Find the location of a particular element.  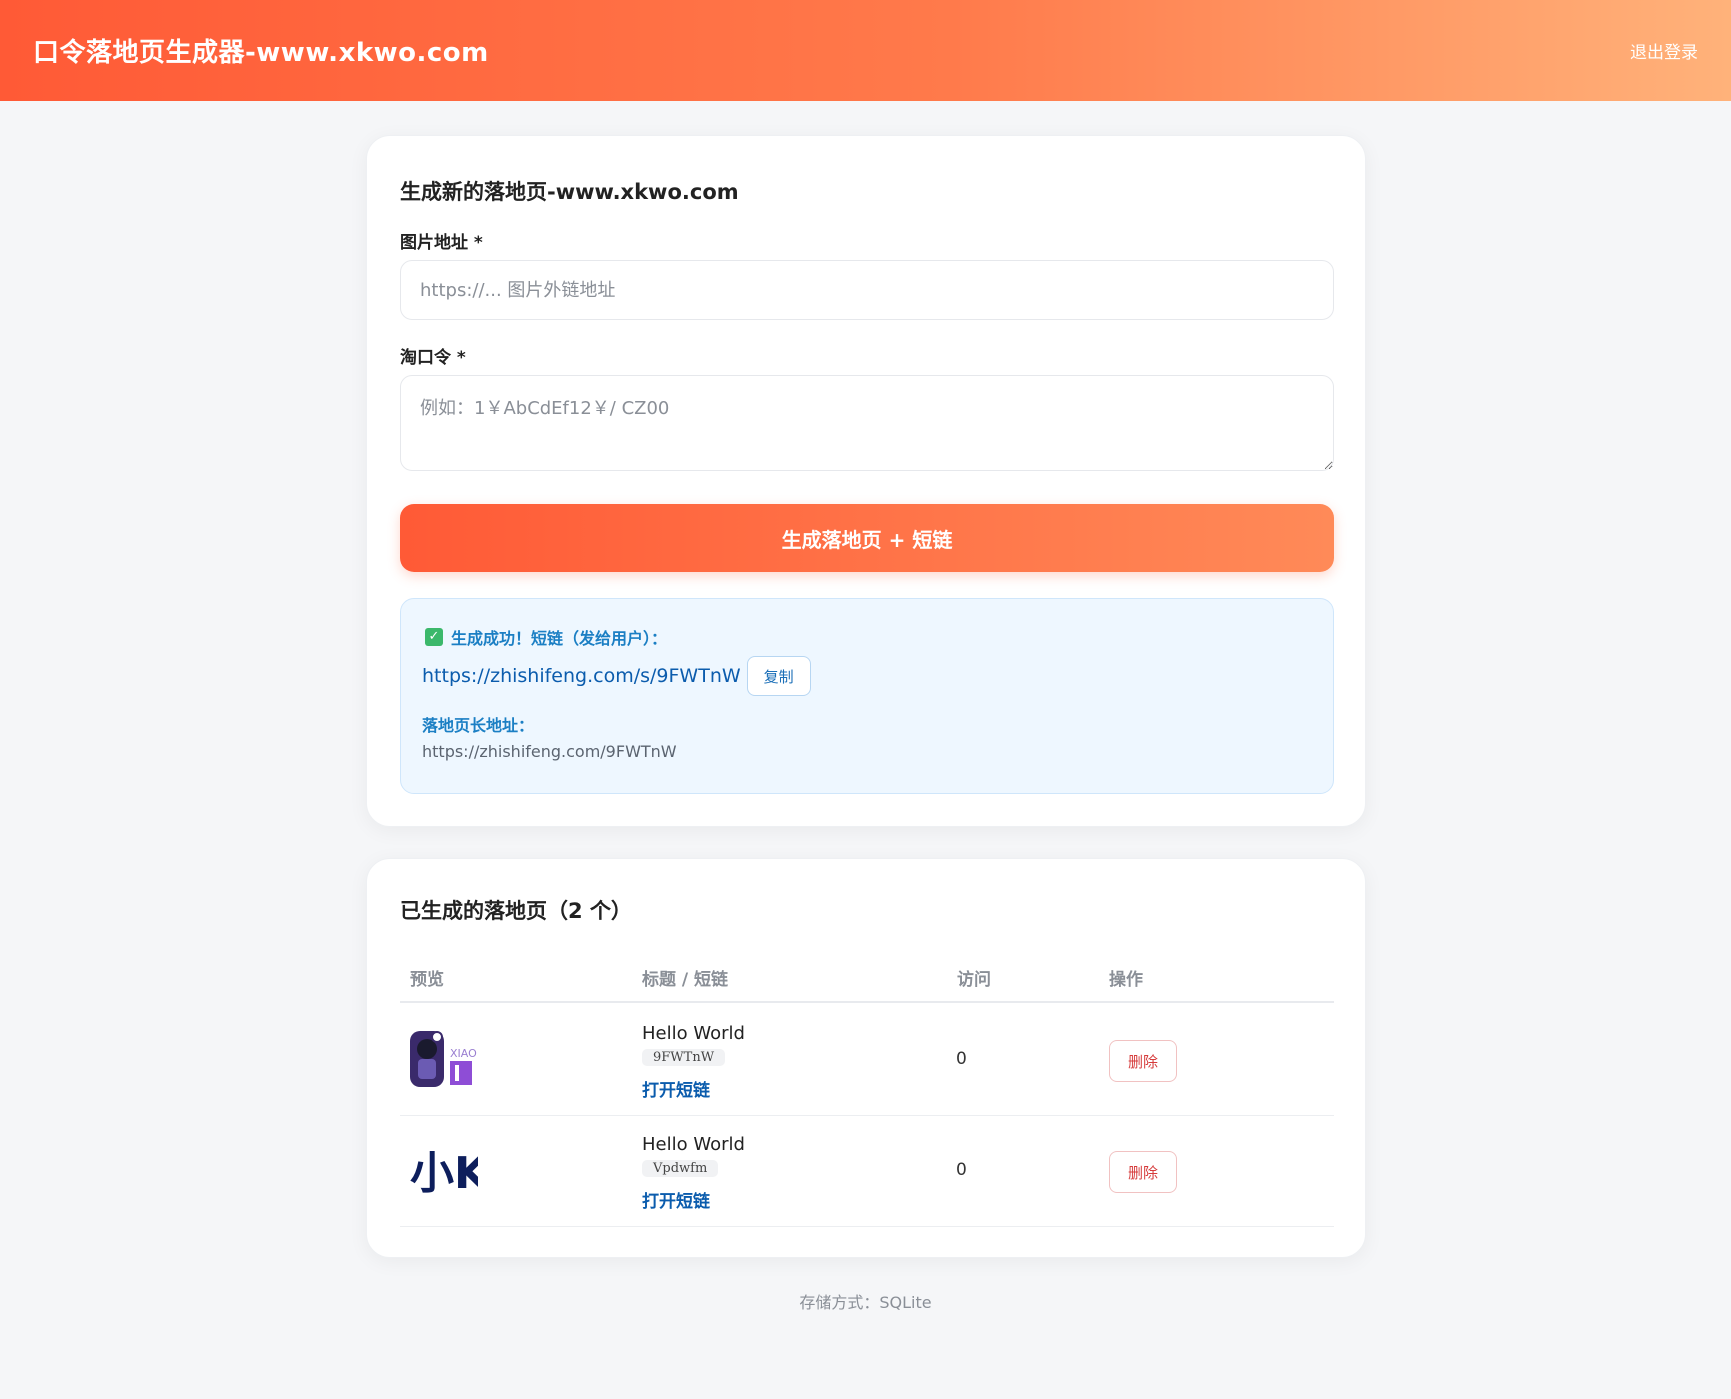

taokouling-textarea is located at coordinates (867, 423).